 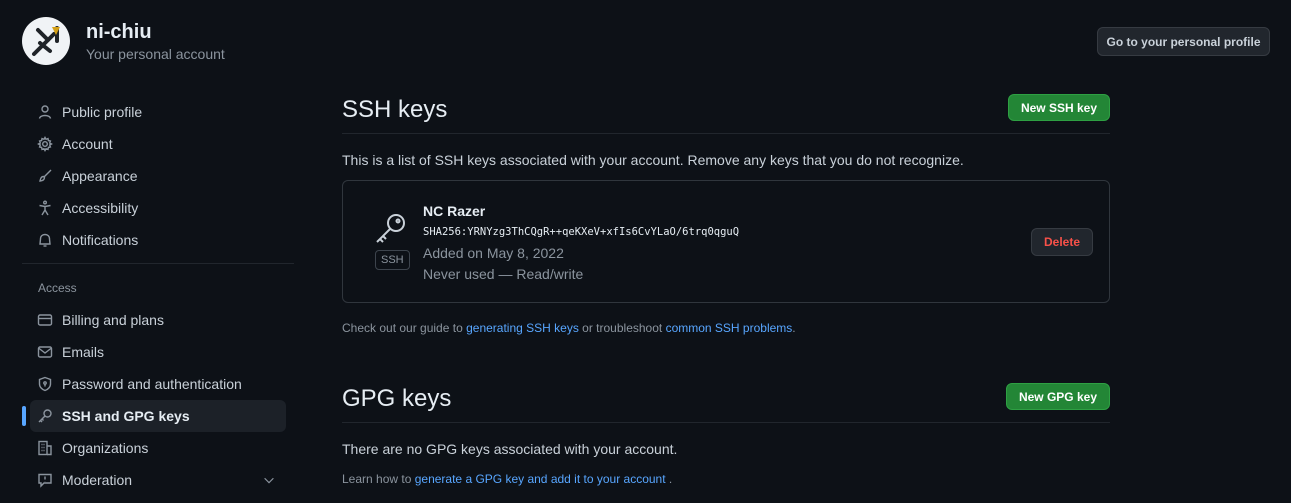 What do you see at coordinates (45, 320) in the screenshot?
I see `credit-card-icon` at bounding box center [45, 320].